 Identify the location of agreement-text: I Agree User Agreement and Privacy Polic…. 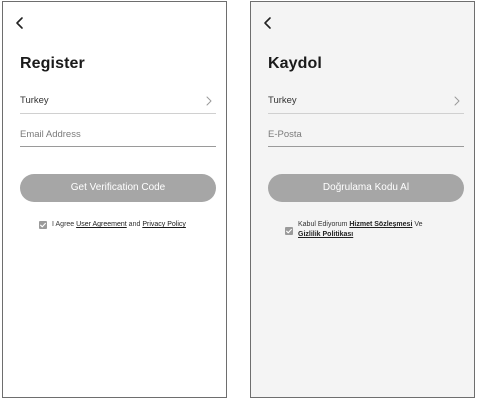
(129, 225).